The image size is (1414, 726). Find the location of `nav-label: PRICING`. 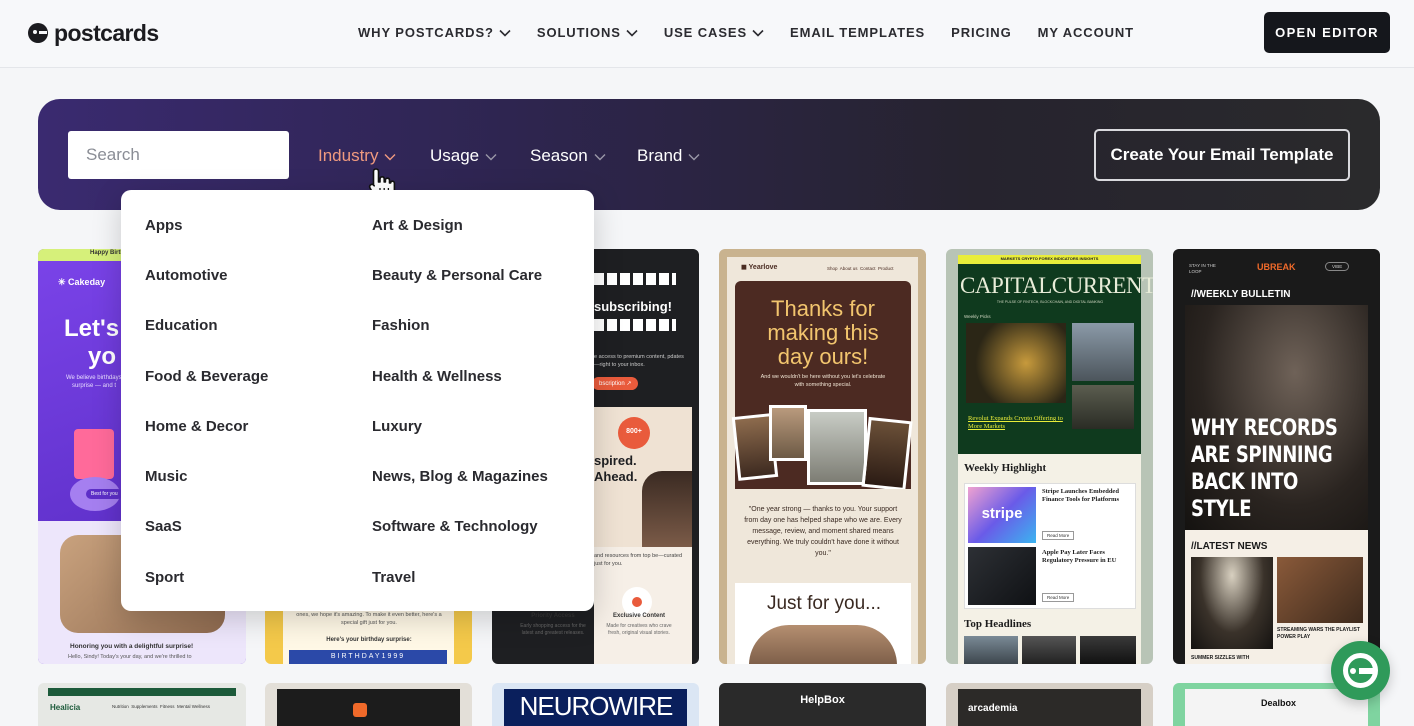

nav-label: PRICING is located at coordinates (981, 32).